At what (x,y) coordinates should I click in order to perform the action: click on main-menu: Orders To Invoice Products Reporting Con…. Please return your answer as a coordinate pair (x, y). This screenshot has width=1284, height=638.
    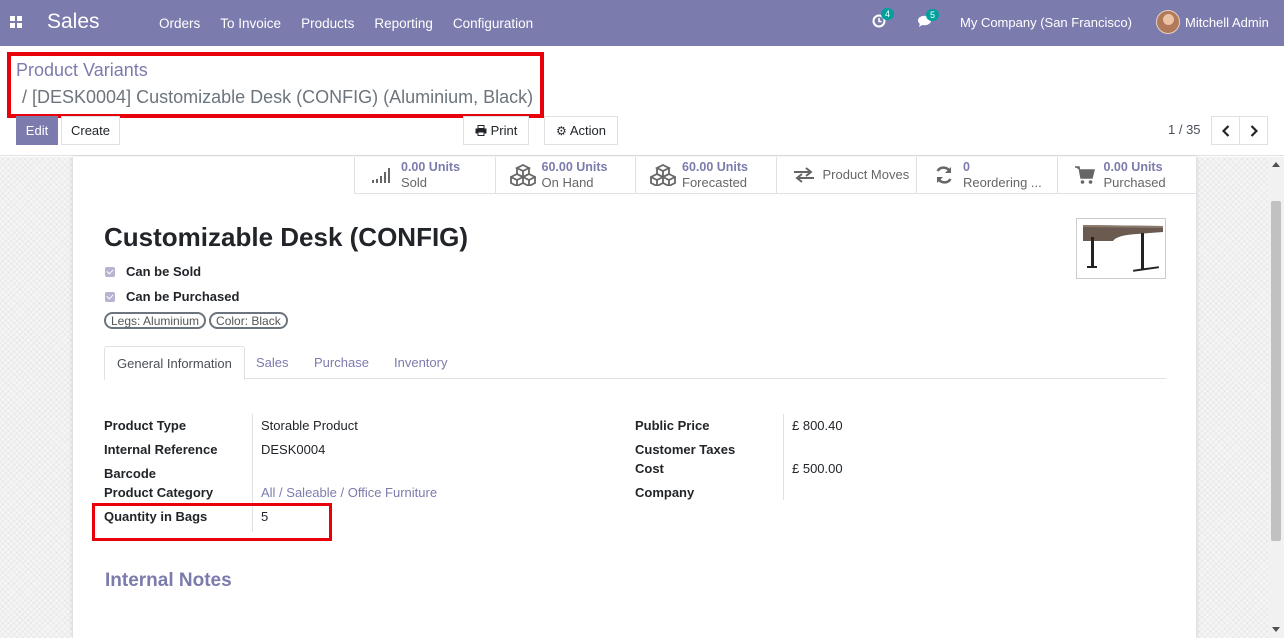
    Looking at the image, I should click on (346, 23).